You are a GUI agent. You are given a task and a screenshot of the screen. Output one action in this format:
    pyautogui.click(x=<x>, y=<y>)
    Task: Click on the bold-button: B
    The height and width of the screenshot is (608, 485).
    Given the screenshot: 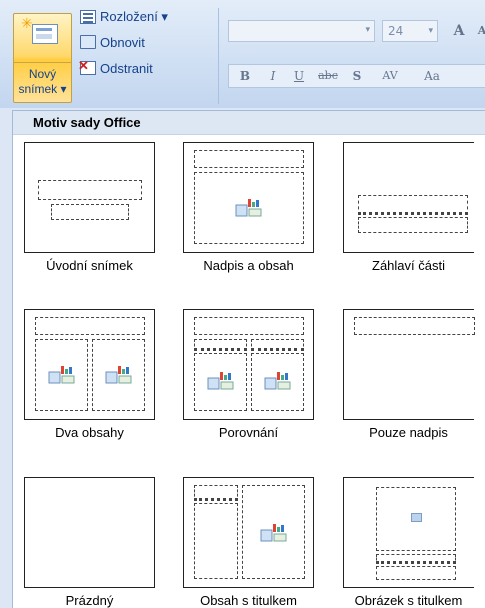 What is the action you would take?
    pyautogui.click(x=245, y=76)
    